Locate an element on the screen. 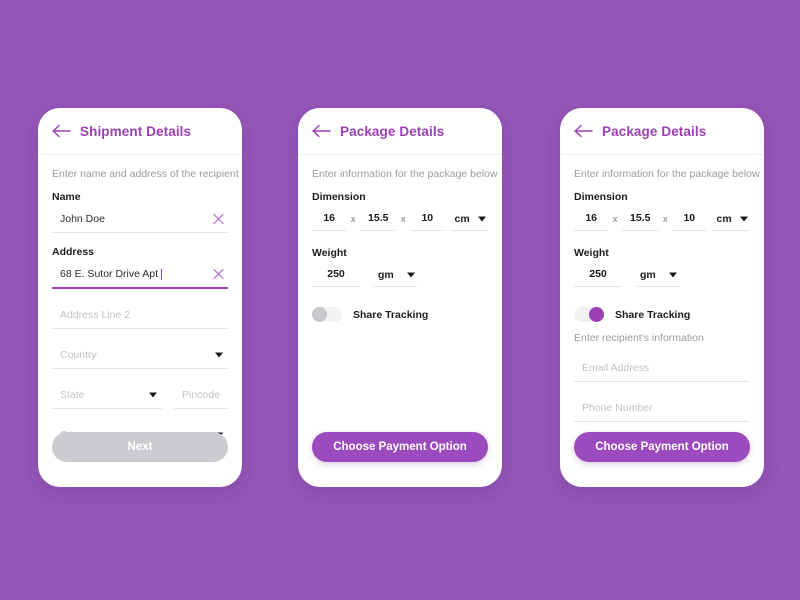 This screenshot has width=800, height=600. recipient-subtitle: Enter recipient's information is located at coordinates (639, 338).